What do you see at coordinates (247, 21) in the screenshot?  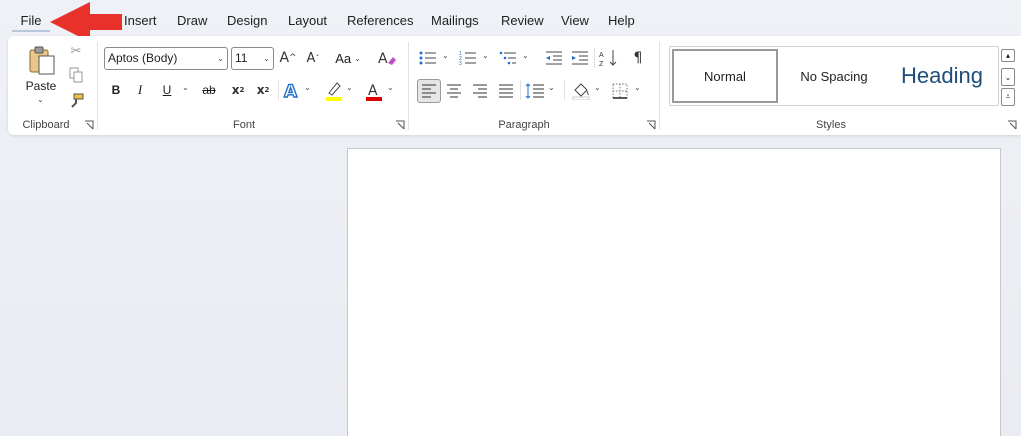 I see `menu-design: Design` at bounding box center [247, 21].